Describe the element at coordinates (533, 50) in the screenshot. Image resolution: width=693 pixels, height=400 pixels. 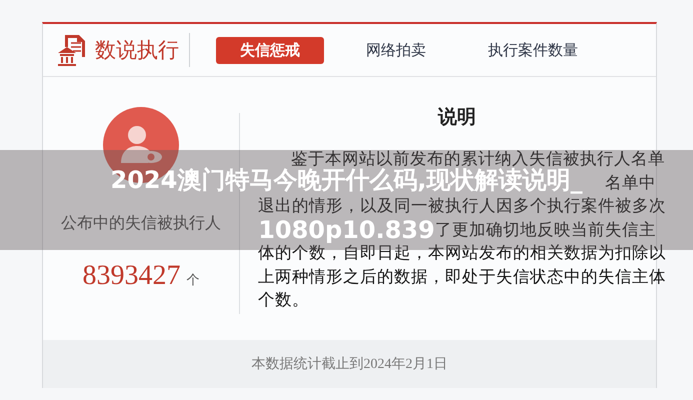
I see `nav-tab: 执行案件数量` at that location.